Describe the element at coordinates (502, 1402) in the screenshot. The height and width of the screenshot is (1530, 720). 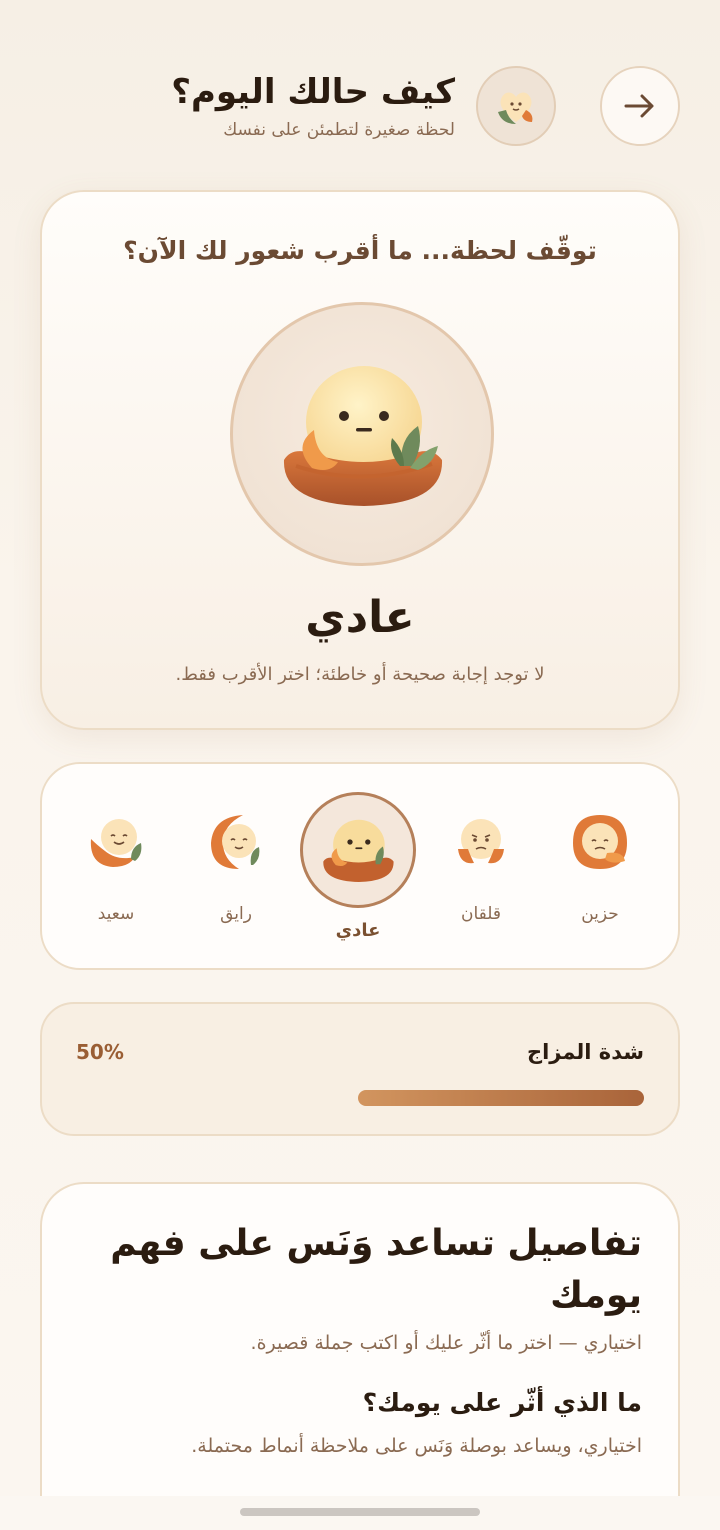
I see `influence-question: ما الذي أثّر على يومك؟` at that location.